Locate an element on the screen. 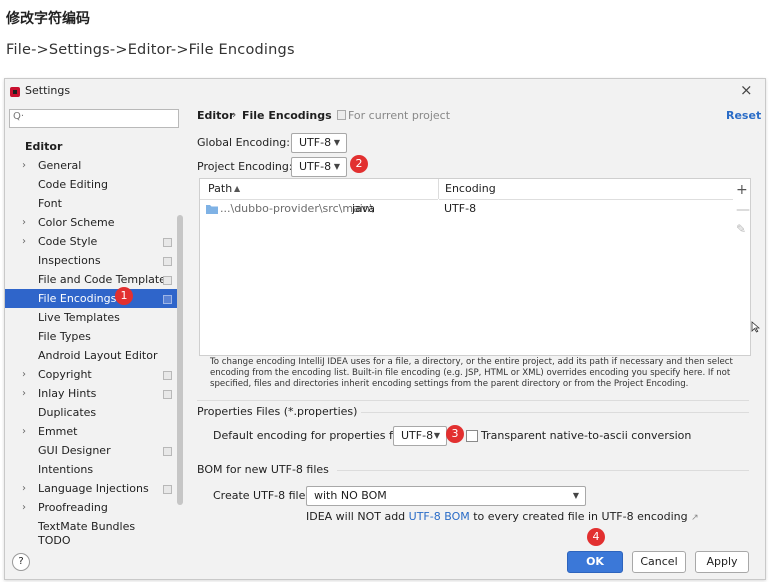  sidebar-item-label: Code Style is located at coordinates (68, 241).